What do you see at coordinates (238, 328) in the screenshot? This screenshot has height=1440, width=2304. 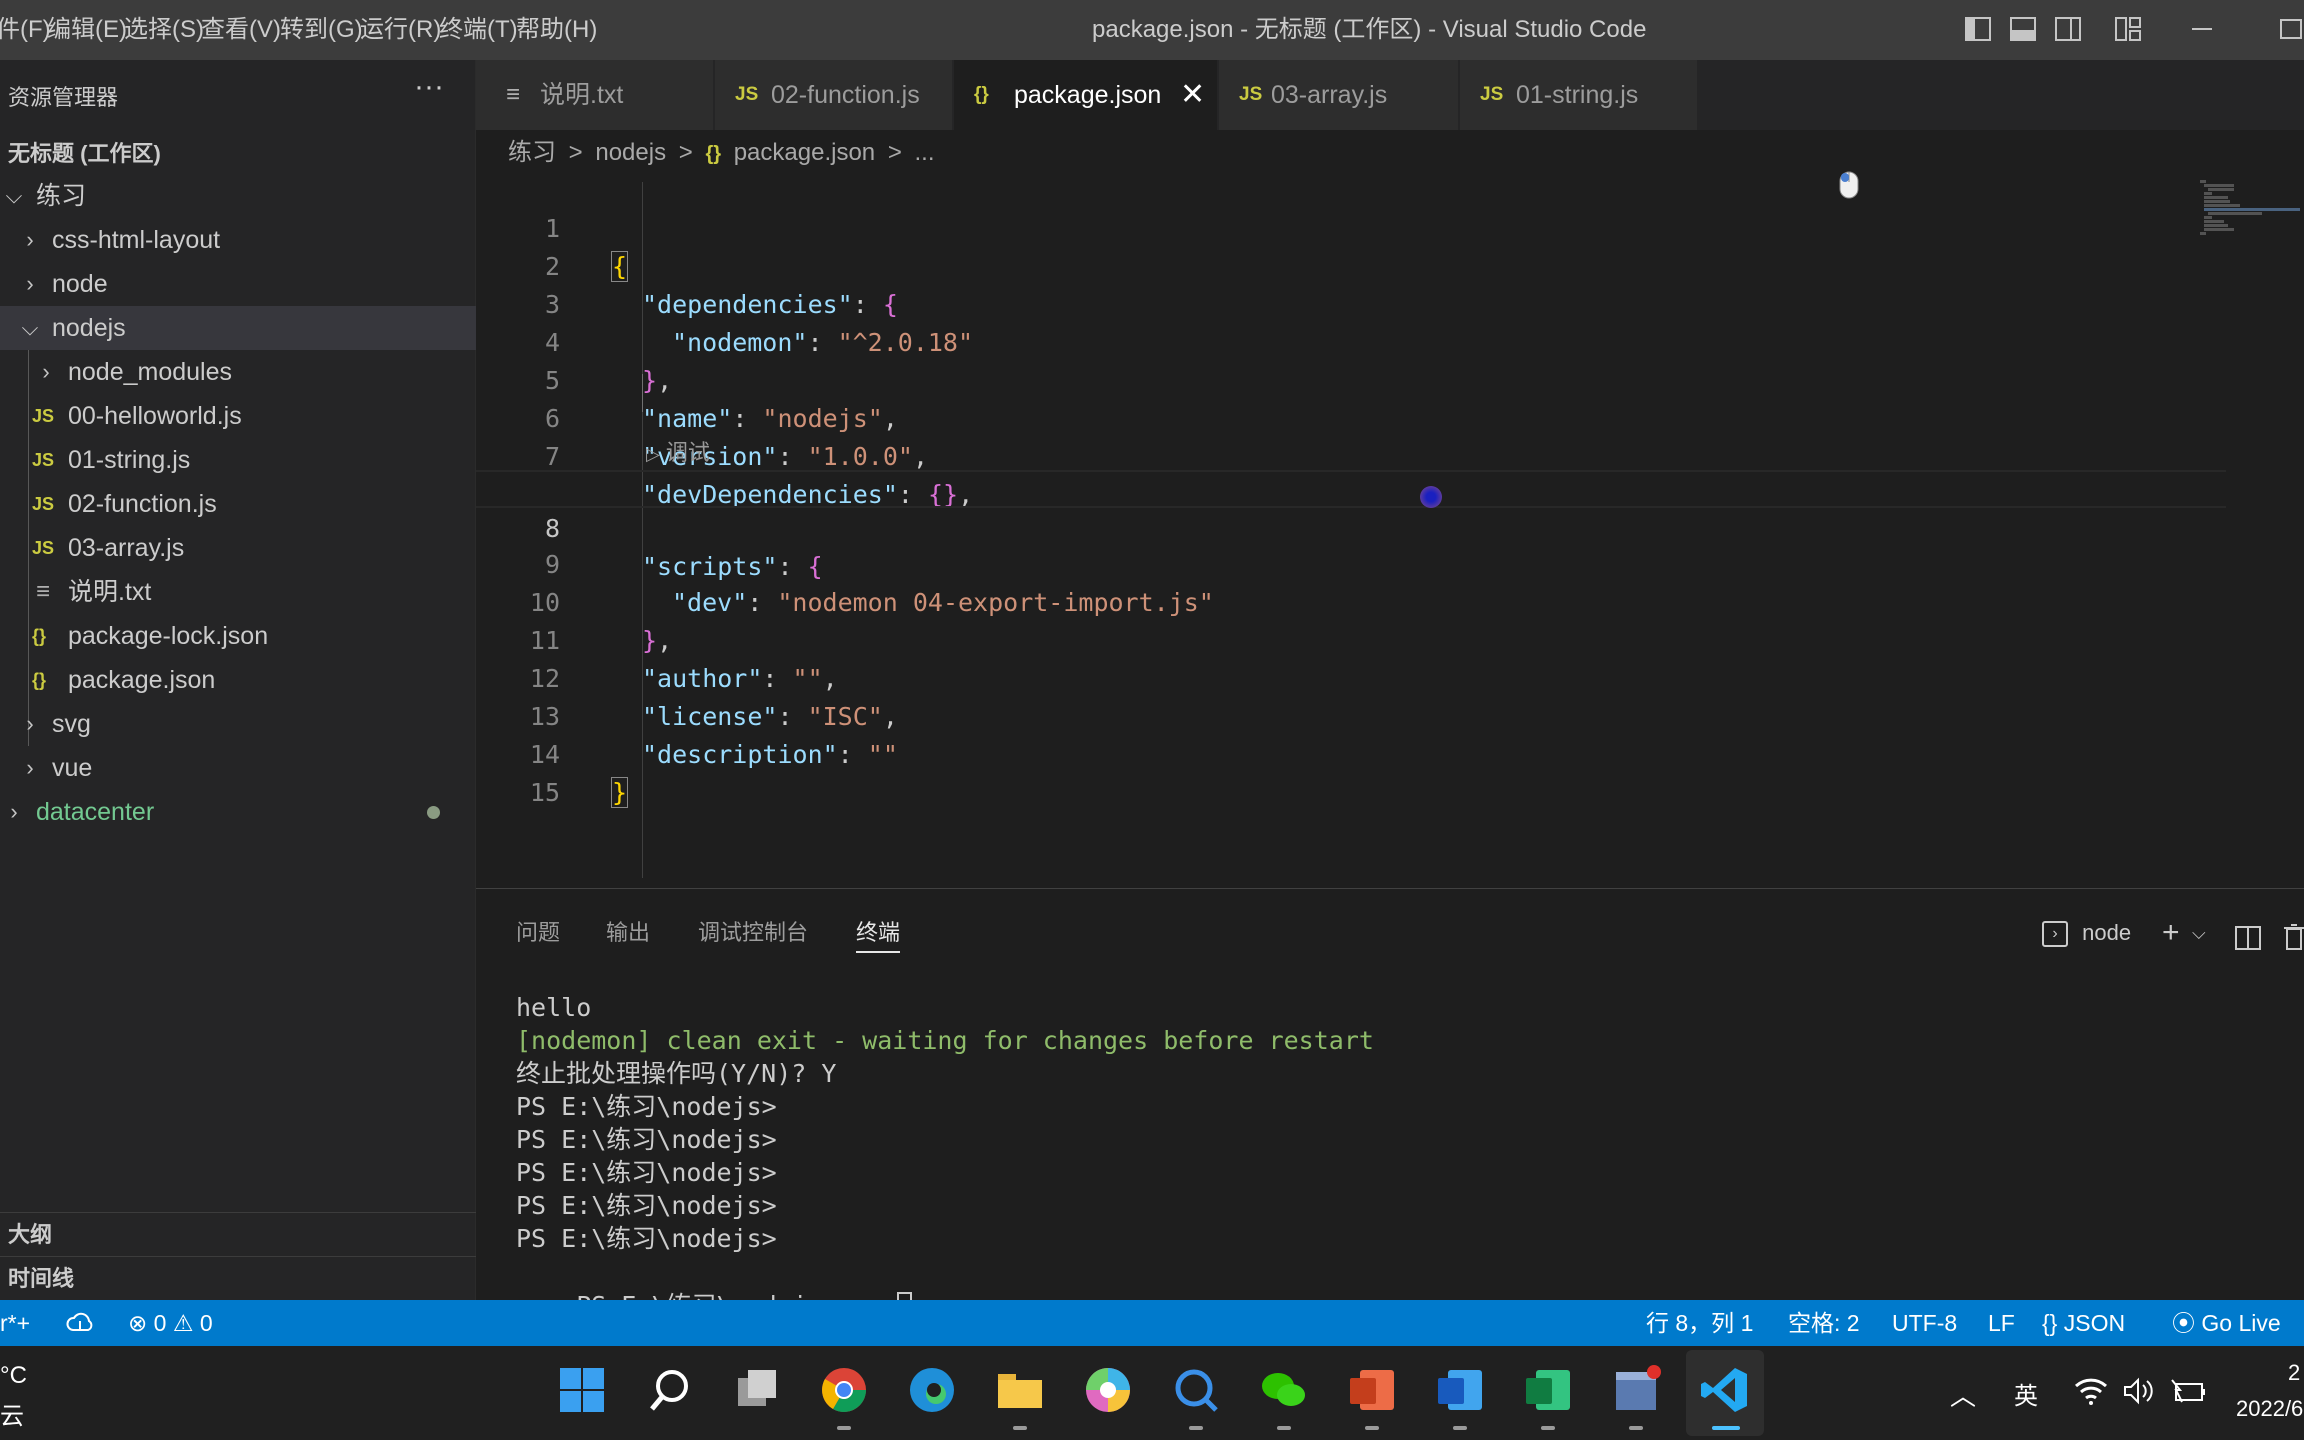 I see `tree-item-nodejs: ⌵ nodejs` at bounding box center [238, 328].